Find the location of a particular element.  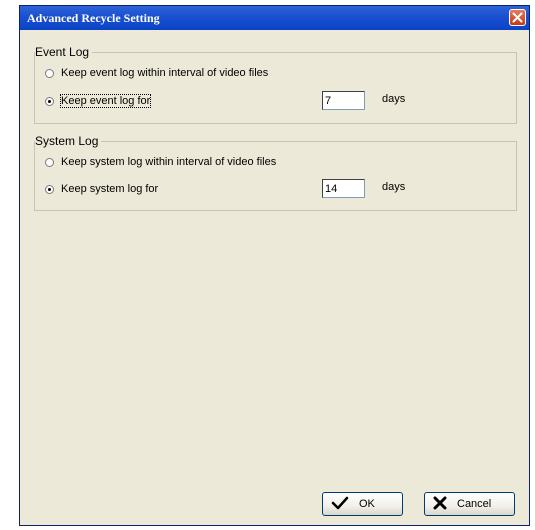

cancel-button-label: Cancel is located at coordinates (474, 504).